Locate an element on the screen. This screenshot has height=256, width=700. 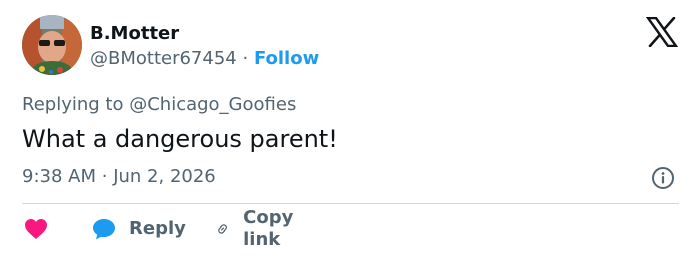
tweet-time: 9:38 AM is located at coordinates (59, 176).